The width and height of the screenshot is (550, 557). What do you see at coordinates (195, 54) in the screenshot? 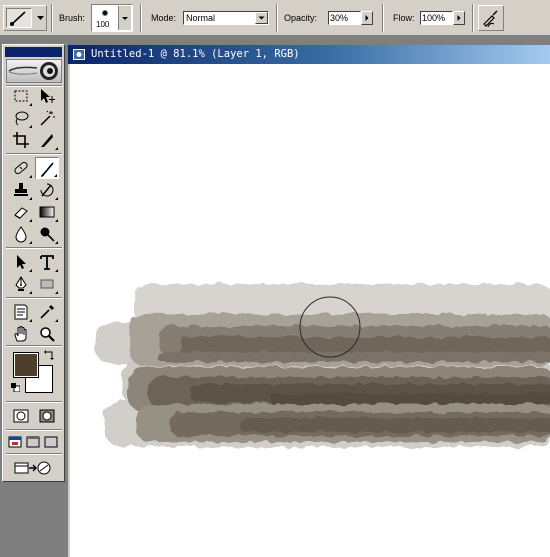
I see `document-title: Untitled-1 @ 81.1% (Layer 1, RGB)` at bounding box center [195, 54].